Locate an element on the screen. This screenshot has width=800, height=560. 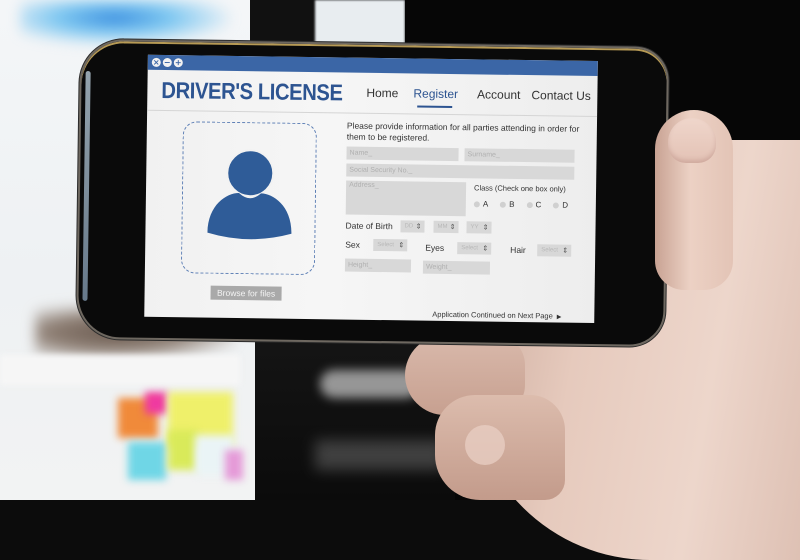
sex-label: Sex is located at coordinates (353, 244).